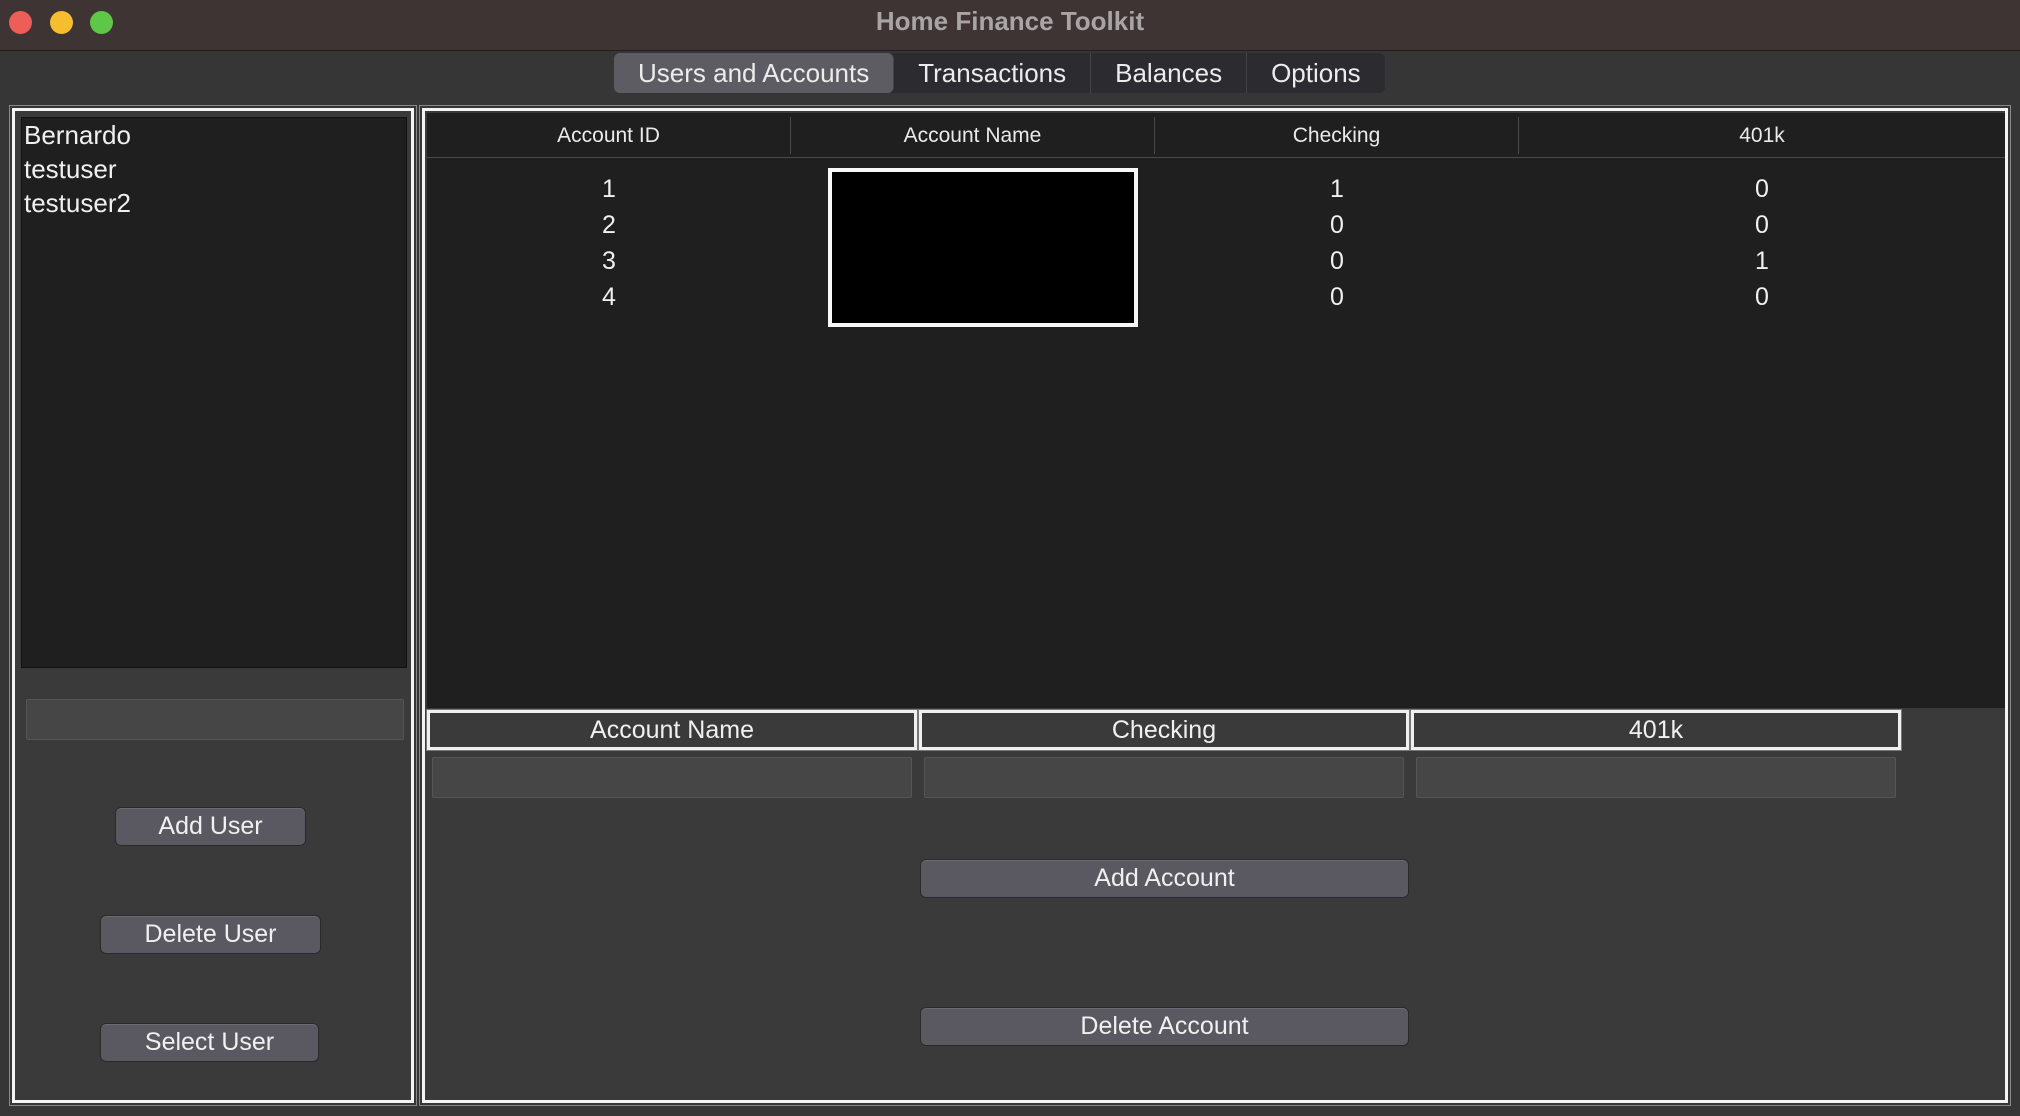 This screenshot has height=1116, width=2020. I want to click on column-header-account-name: Account Name, so click(973, 135).